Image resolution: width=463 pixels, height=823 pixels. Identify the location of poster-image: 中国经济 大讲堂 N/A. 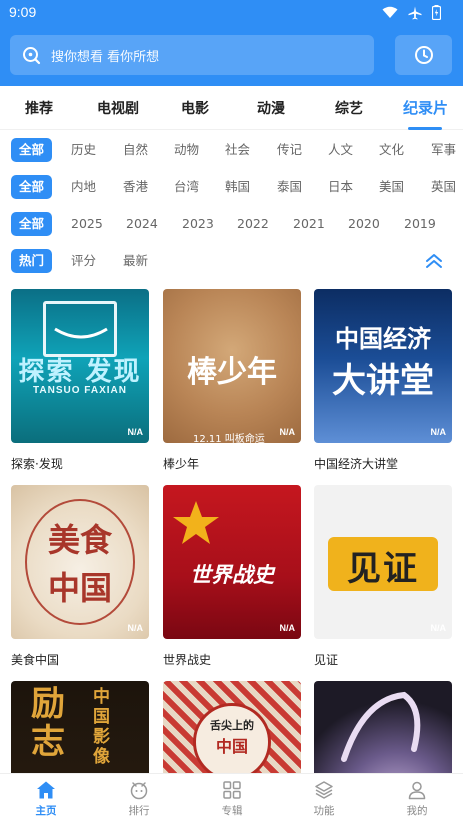
(383, 366).